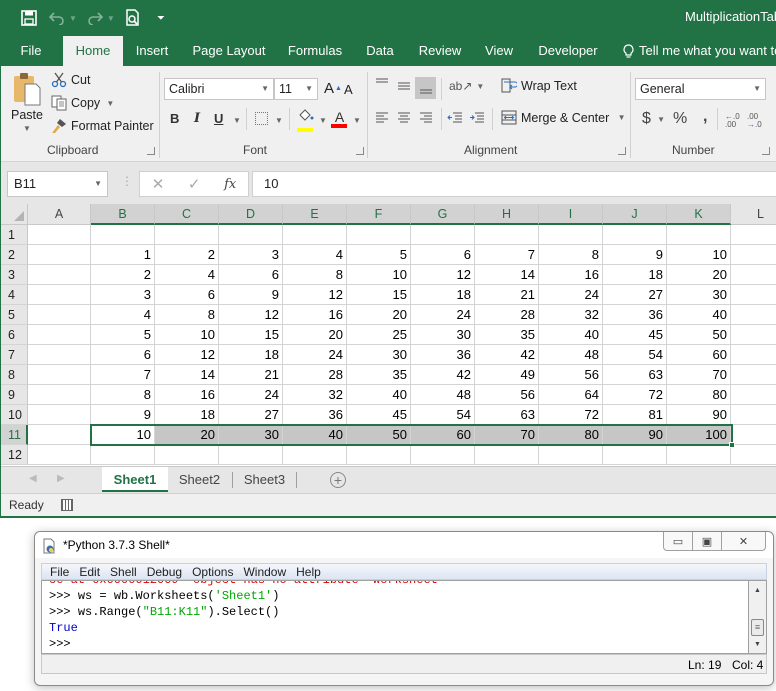 This screenshot has height=691, width=776. What do you see at coordinates (699, 235) in the screenshot?
I see `cell-k1` at bounding box center [699, 235].